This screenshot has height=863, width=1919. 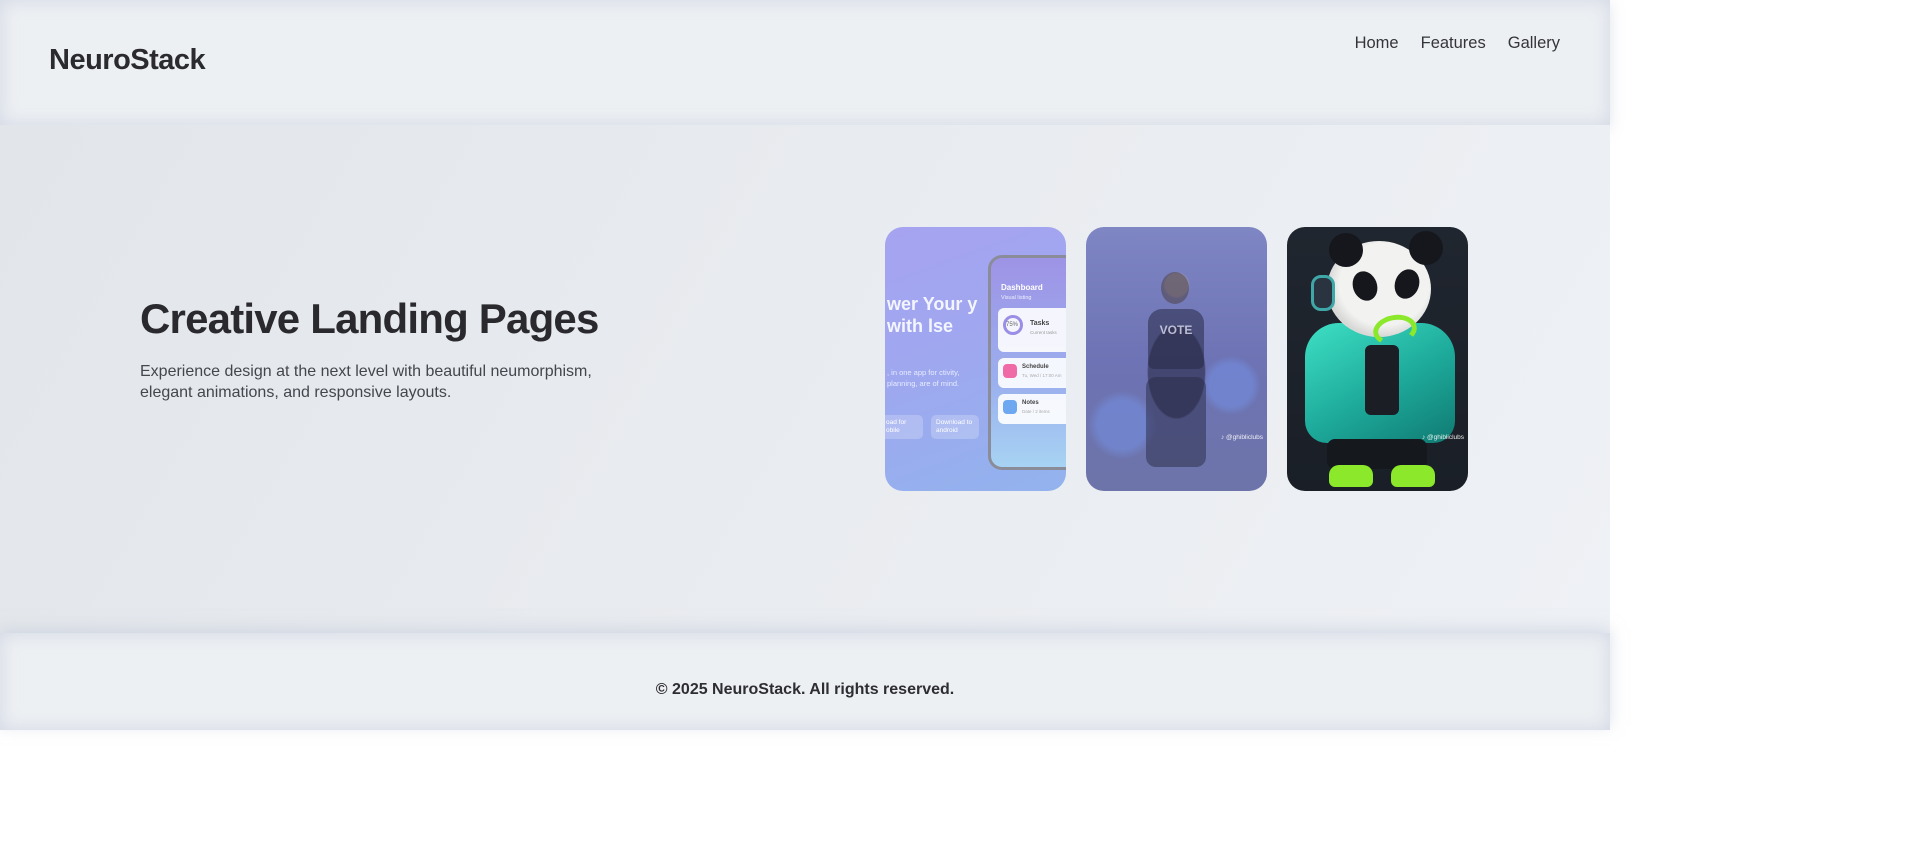 What do you see at coordinates (1030, 403) in the screenshot?
I see `notes-title: Notes` at bounding box center [1030, 403].